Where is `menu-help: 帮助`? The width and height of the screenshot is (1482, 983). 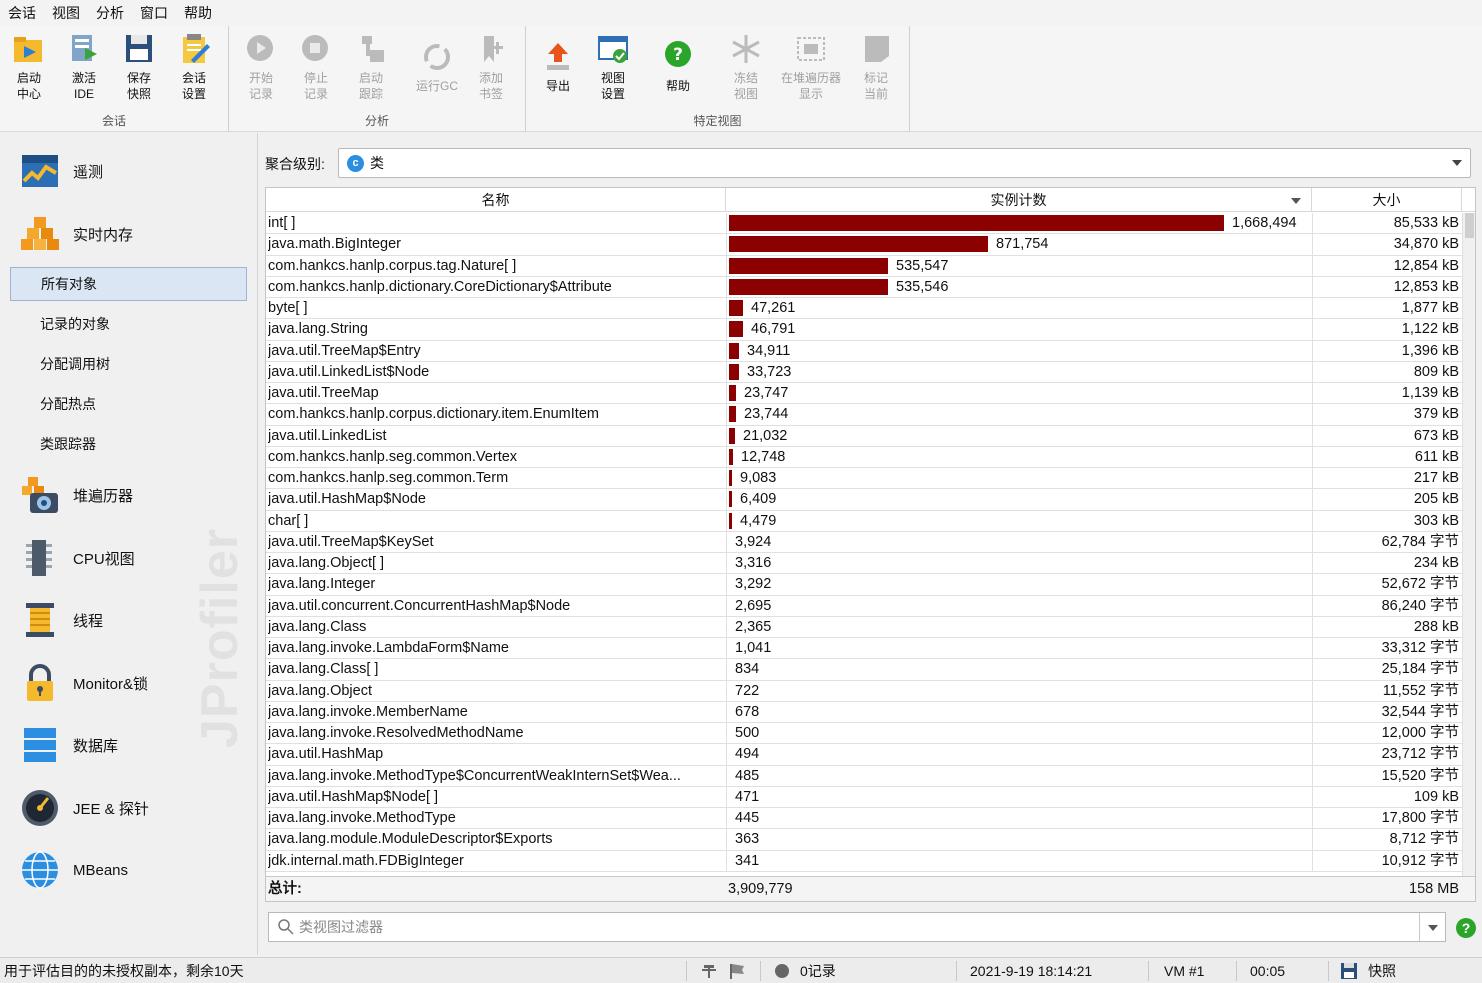
menu-help: 帮助 is located at coordinates (198, 13).